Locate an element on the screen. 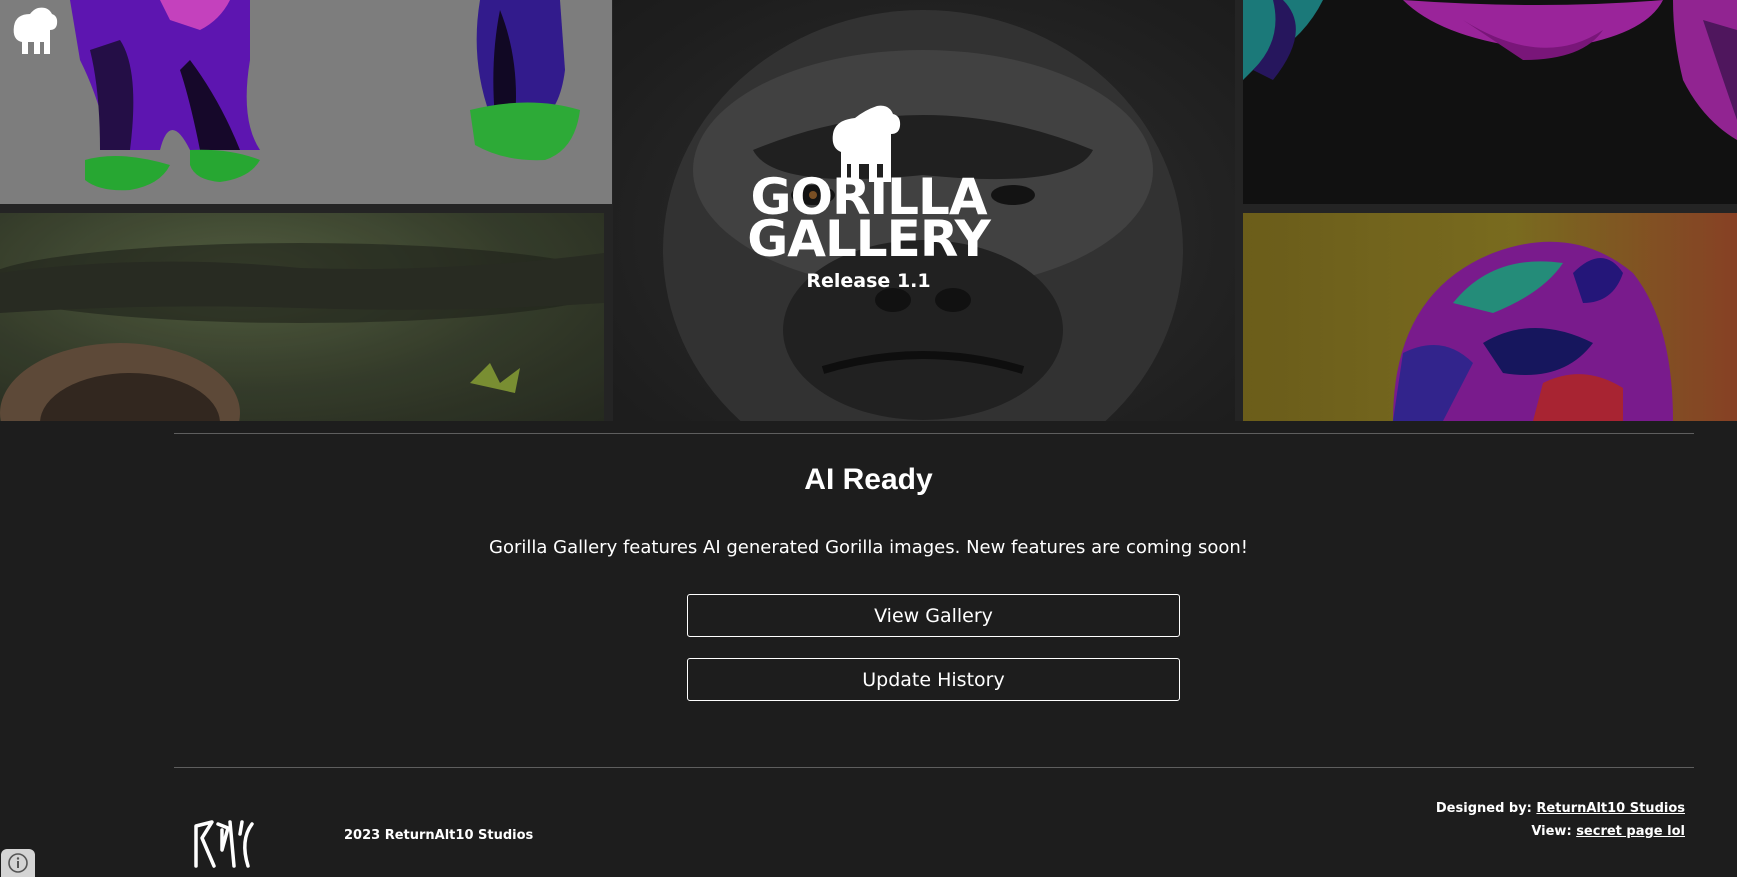  designed-by-link: ReturnAlt10 Studios is located at coordinates (1610, 808).